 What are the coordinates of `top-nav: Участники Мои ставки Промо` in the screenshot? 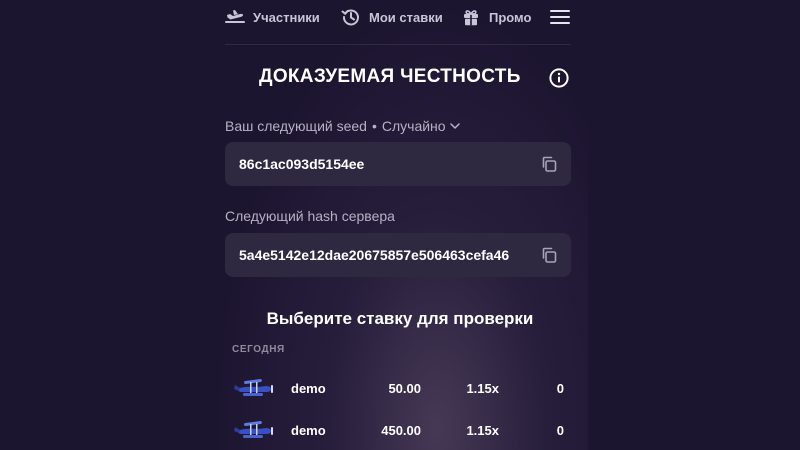 It's located at (398, 22).